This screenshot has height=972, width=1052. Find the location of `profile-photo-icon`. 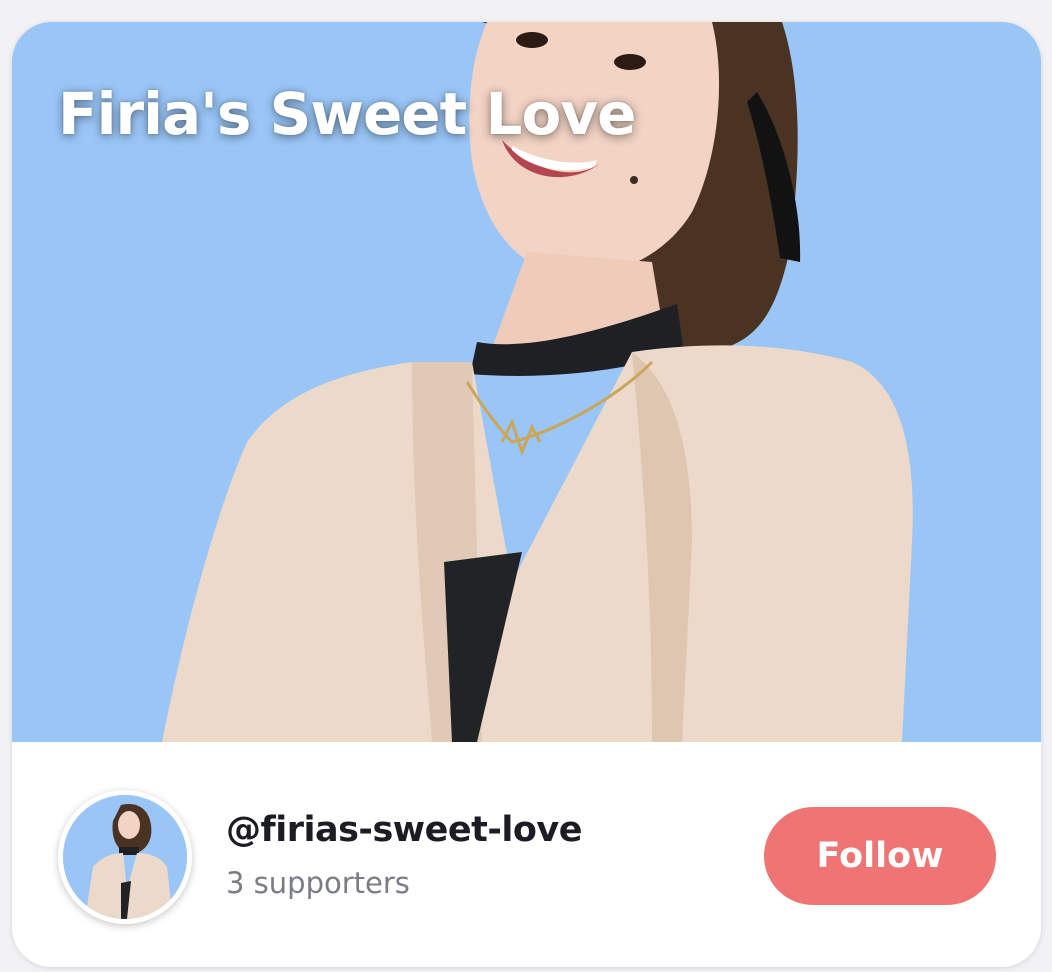

profile-photo-icon is located at coordinates (125, 857).